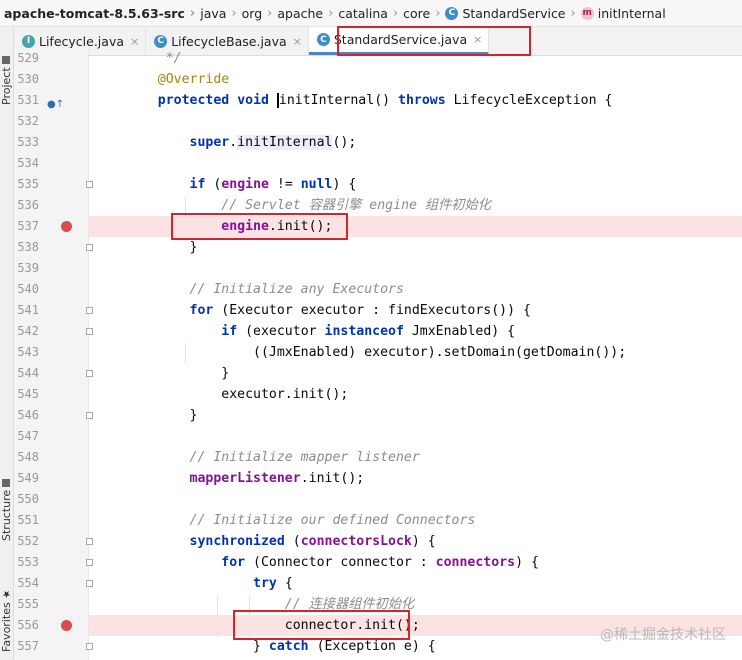  I want to click on class-icon: C, so click(323, 39).